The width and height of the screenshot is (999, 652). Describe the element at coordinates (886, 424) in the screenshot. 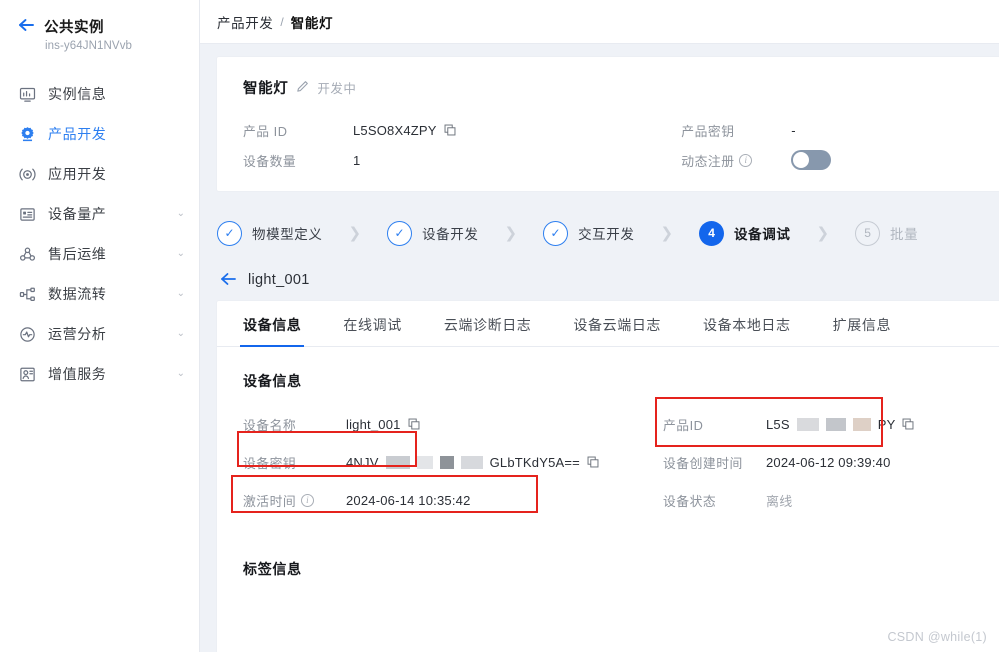

I see `product-id-suffix: PY` at that location.